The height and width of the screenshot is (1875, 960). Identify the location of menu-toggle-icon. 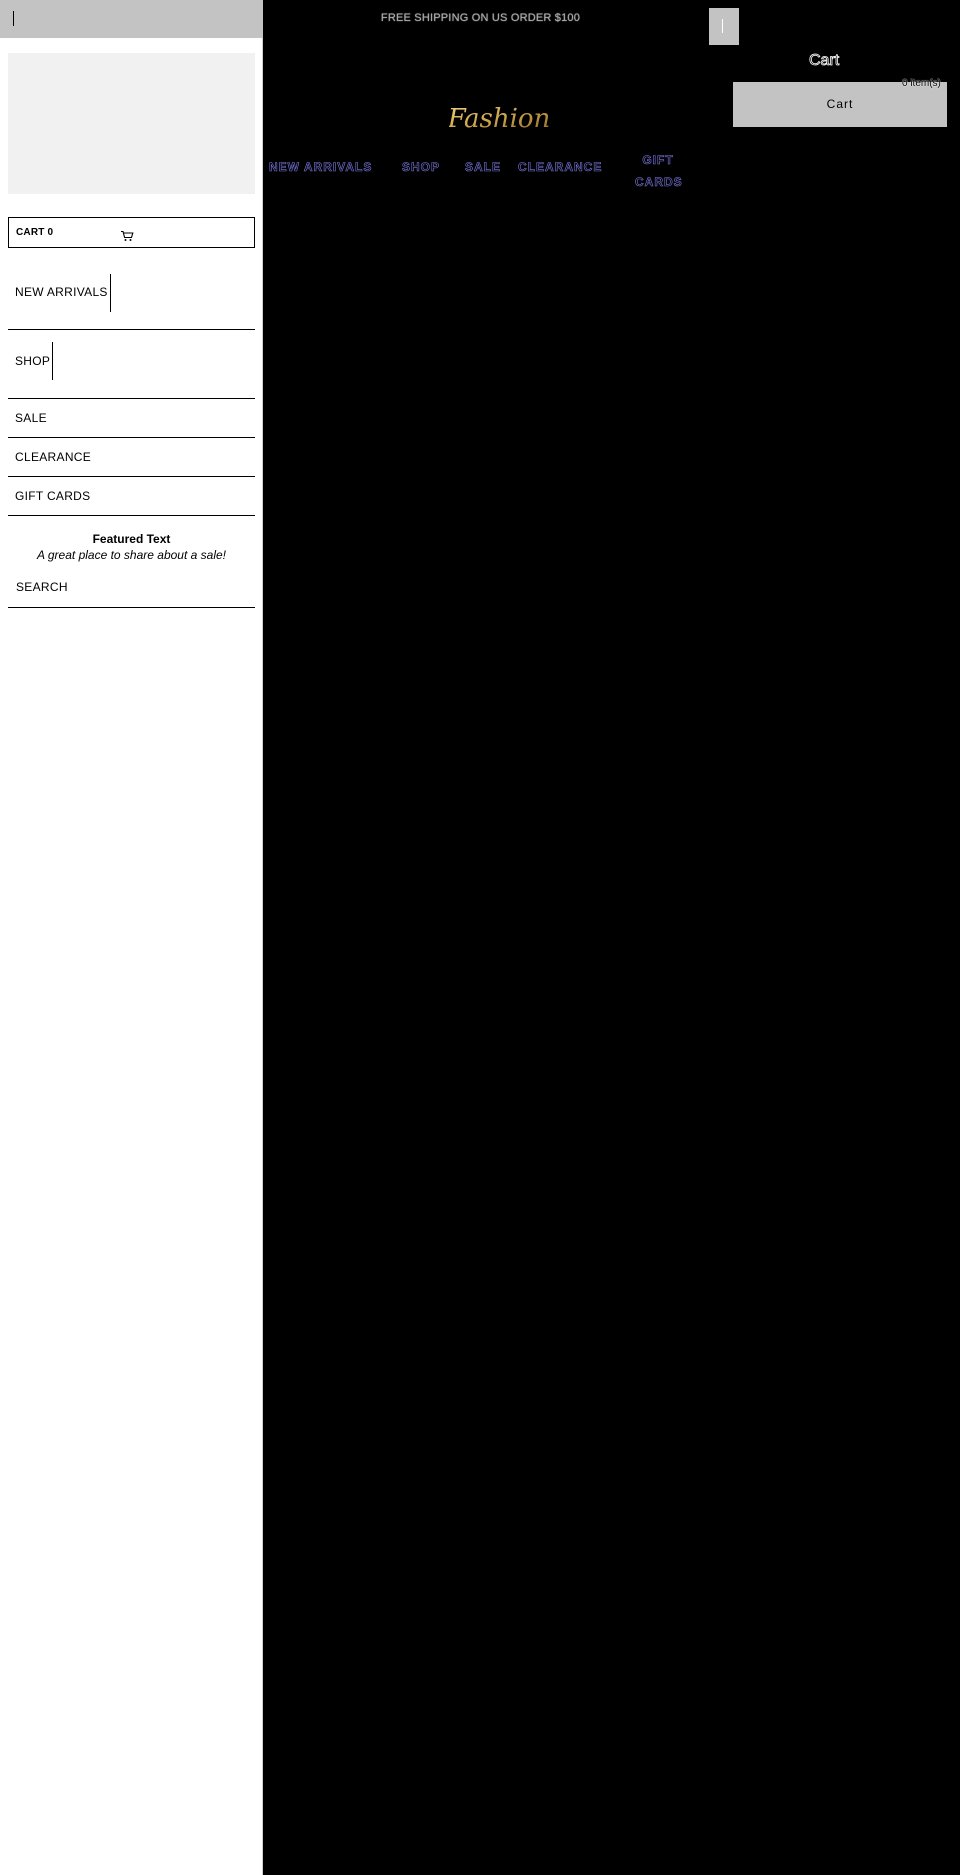
(722, 26).